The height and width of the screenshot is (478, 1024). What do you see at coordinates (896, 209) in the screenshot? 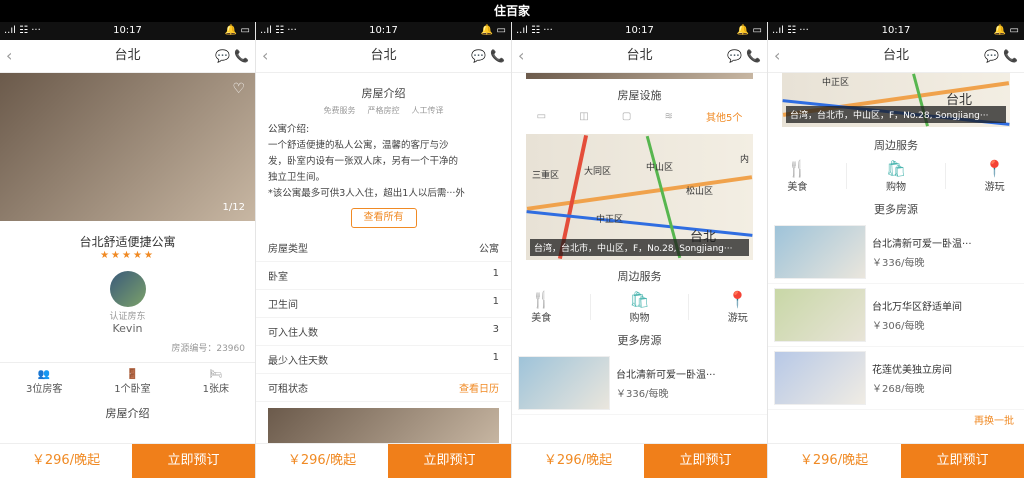
I see `more-listings-title: 更多房源` at bounding box center [896, 209].